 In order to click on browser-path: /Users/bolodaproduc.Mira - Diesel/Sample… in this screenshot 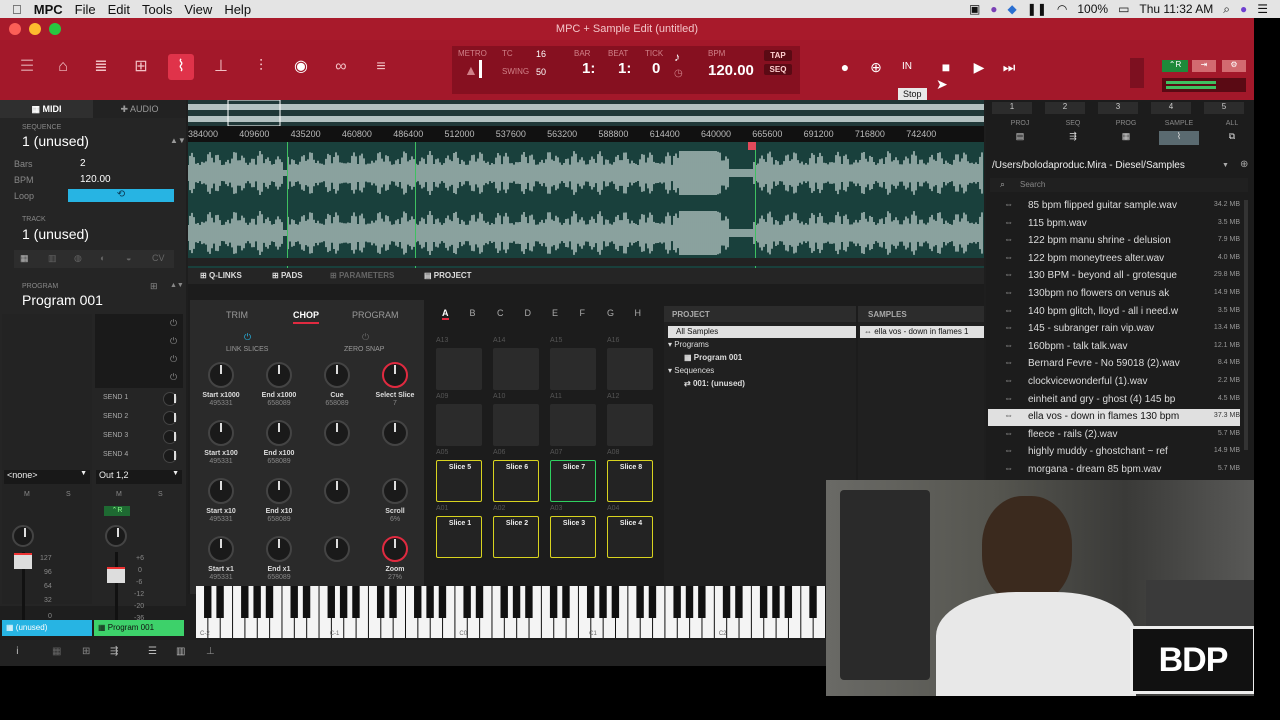, I will do `click(1109, 165)`.